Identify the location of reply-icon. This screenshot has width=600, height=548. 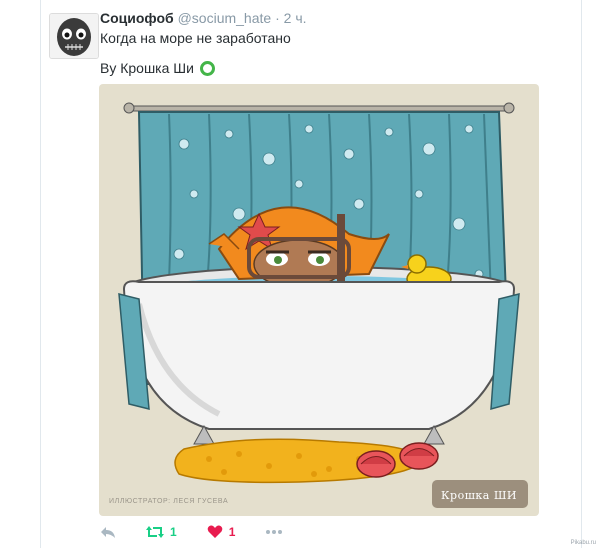
(108, 532).